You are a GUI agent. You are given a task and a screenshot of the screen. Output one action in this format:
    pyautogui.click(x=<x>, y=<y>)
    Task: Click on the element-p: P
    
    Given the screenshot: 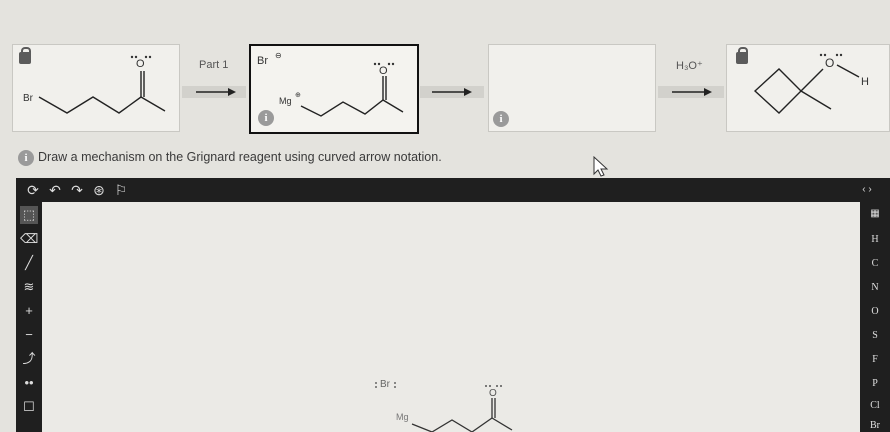 What is the action you would take?
    pyautogui.click(x=875, y=383)
    